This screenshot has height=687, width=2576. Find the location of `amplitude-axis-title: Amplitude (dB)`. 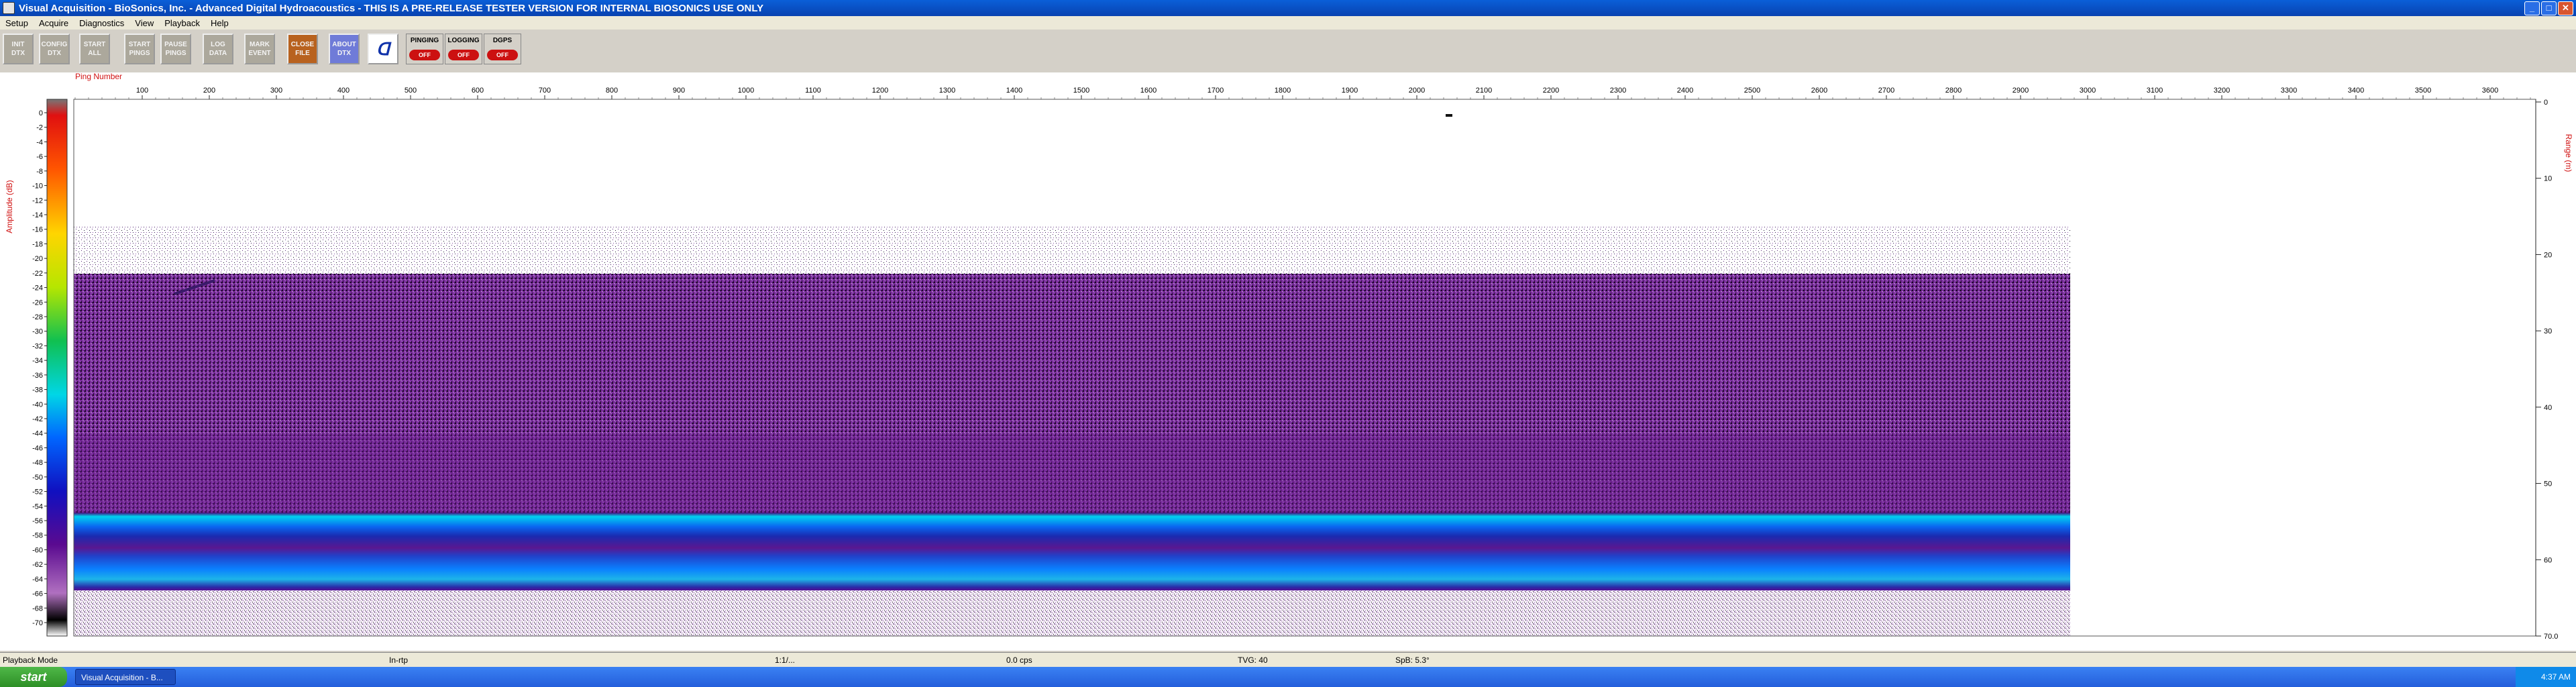

amplitude-axis-title: Amplitude (dB) is located at coordinates (9, 206).